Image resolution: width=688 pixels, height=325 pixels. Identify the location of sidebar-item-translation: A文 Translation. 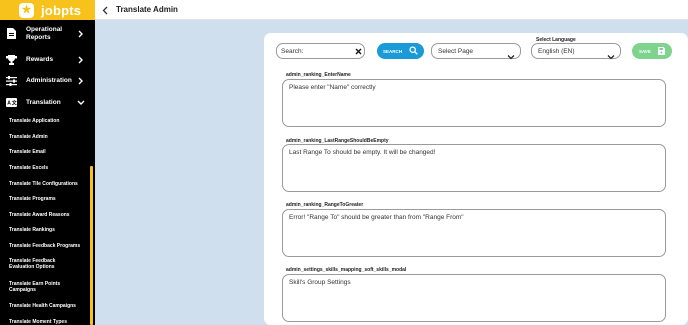
(47, 102).